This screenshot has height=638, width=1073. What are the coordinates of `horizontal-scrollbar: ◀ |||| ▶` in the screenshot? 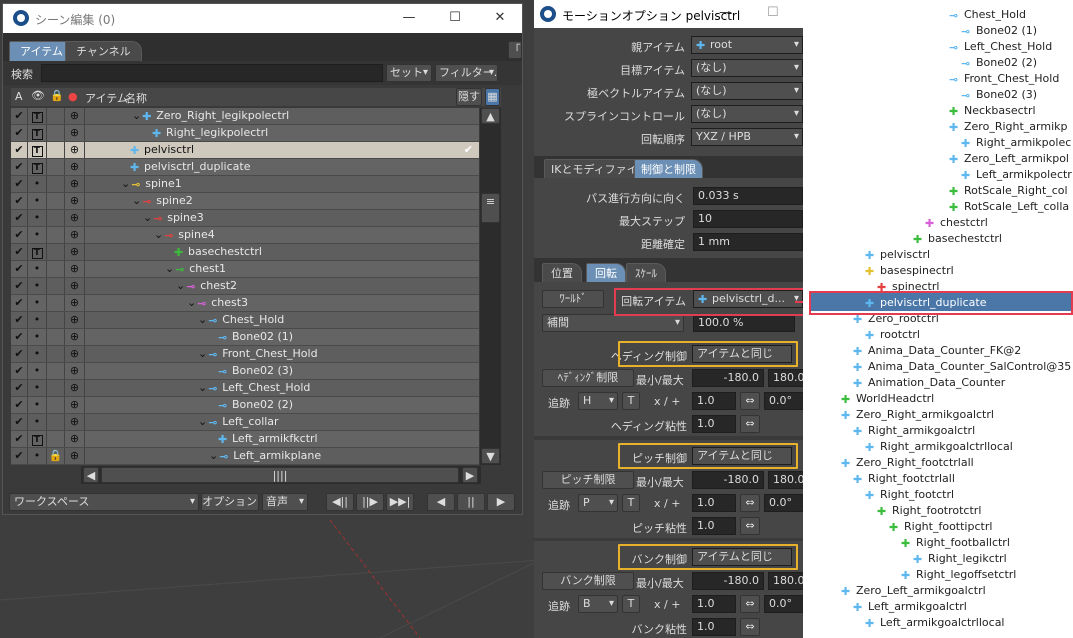 It's located at (281, 475).